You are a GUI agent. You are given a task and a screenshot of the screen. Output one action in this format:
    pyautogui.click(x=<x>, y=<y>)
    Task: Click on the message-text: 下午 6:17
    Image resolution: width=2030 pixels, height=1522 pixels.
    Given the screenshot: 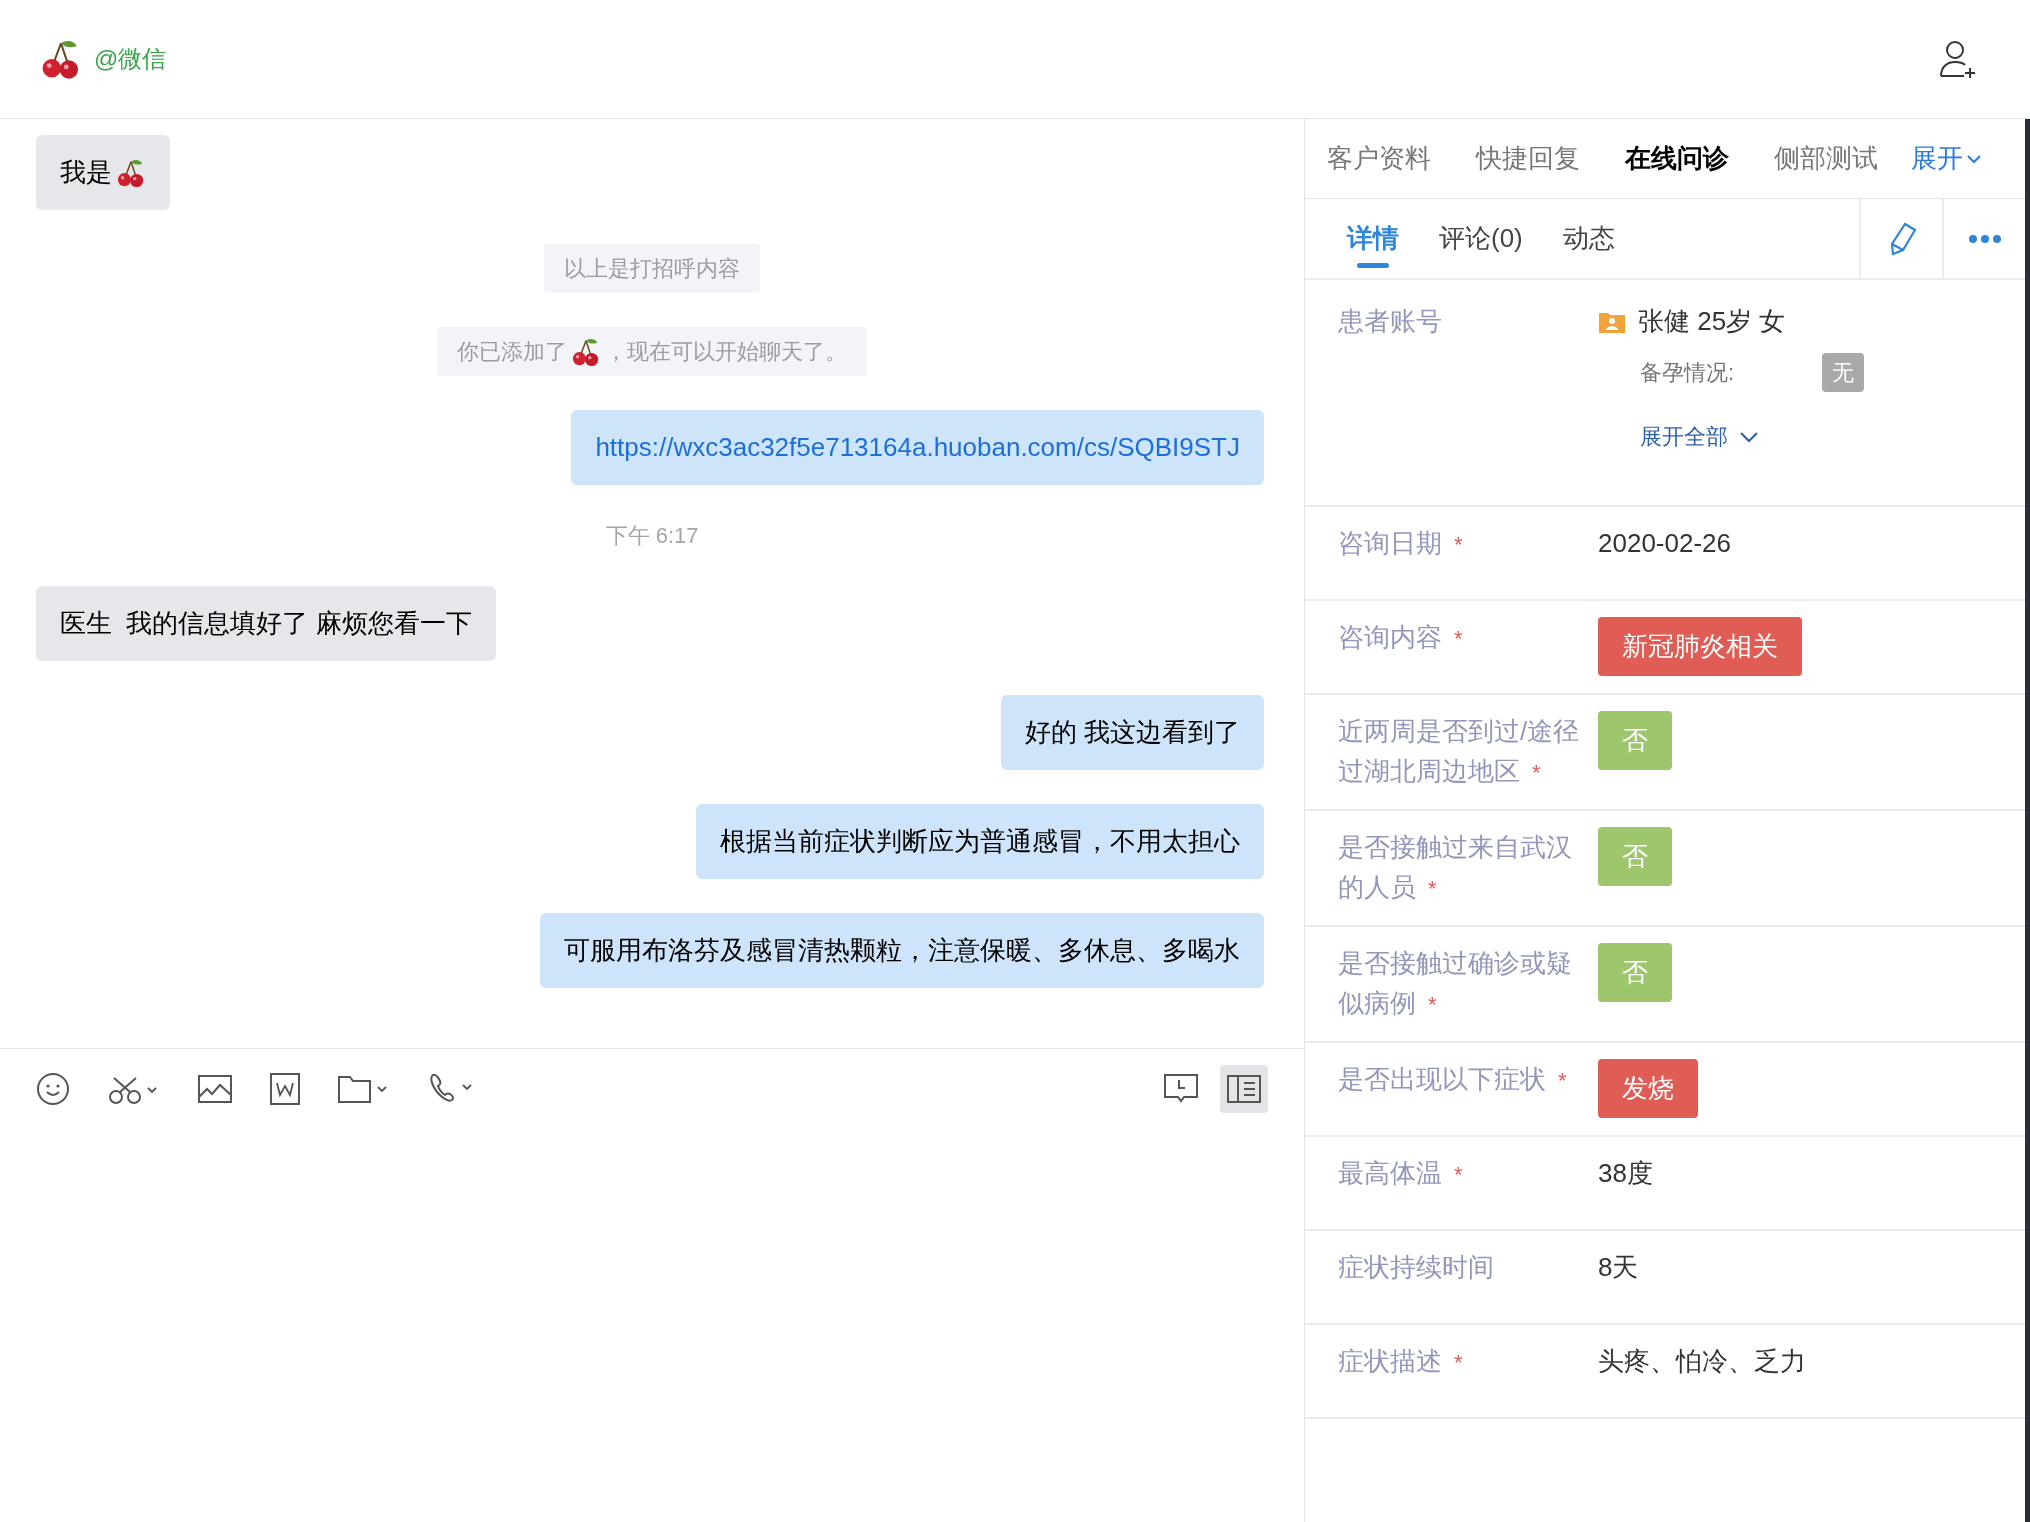 What is the action you would take?
    pyautogui.click(x=652, y=536)
    